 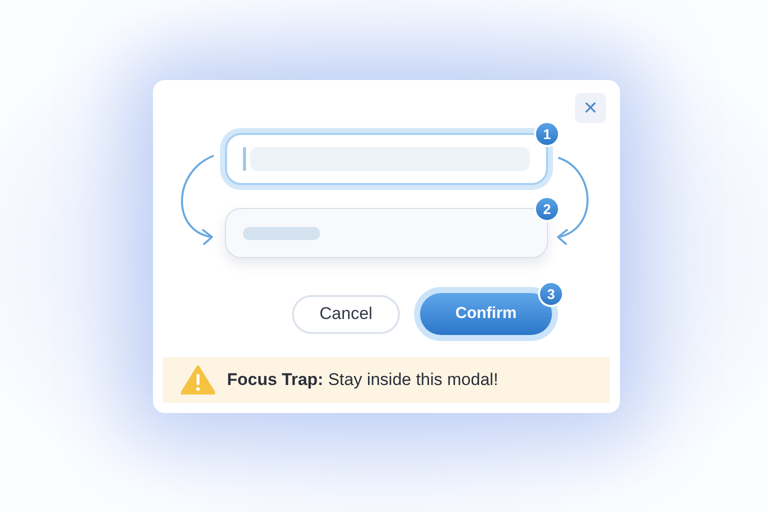 What do you see at coordinates (547, 134) in the screenshot?
I see `step-badge: 1` at bounding box center [547, 134].